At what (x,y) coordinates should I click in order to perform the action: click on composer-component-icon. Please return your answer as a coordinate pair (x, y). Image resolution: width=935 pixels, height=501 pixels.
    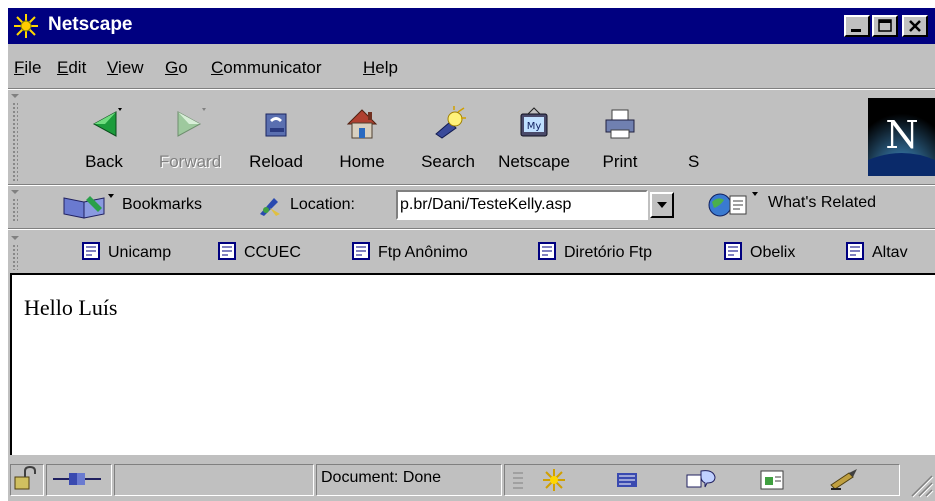
    Looking at the image, I should click on (772, 480).